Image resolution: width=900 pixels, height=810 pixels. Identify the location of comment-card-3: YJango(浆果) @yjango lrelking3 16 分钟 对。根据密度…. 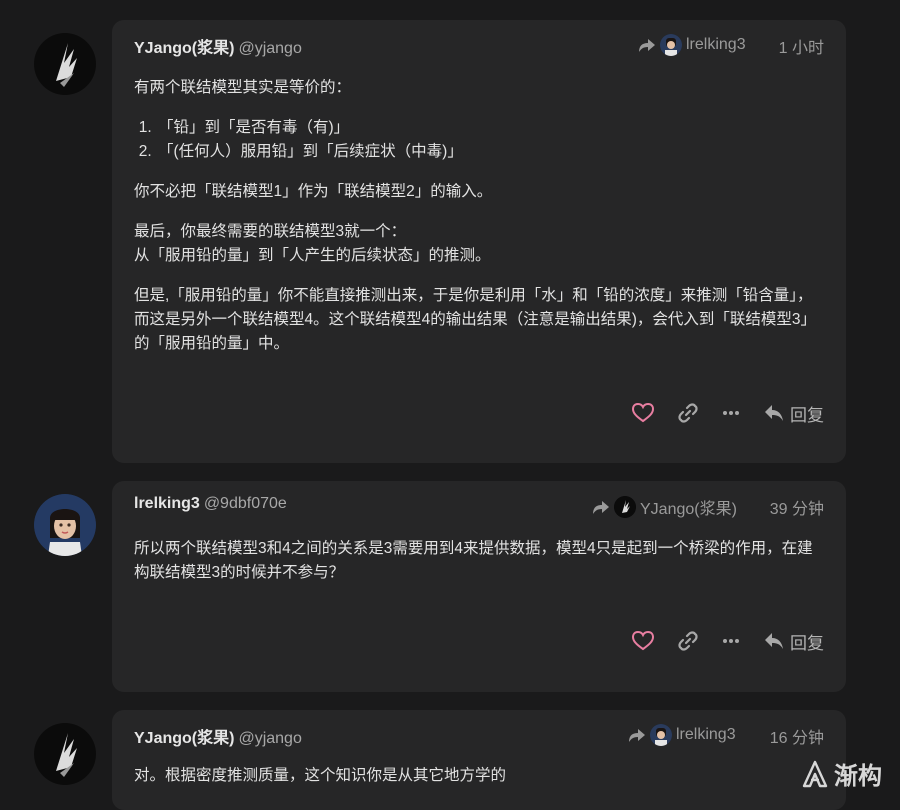
(479, 760).